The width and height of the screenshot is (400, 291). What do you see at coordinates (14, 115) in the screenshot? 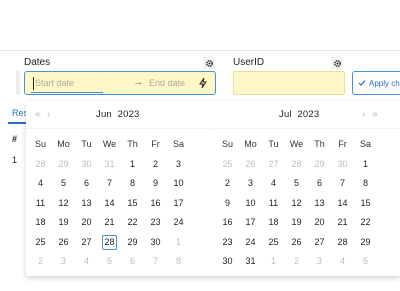
I see `tab-results: Res` at bounding box center [14, 115].